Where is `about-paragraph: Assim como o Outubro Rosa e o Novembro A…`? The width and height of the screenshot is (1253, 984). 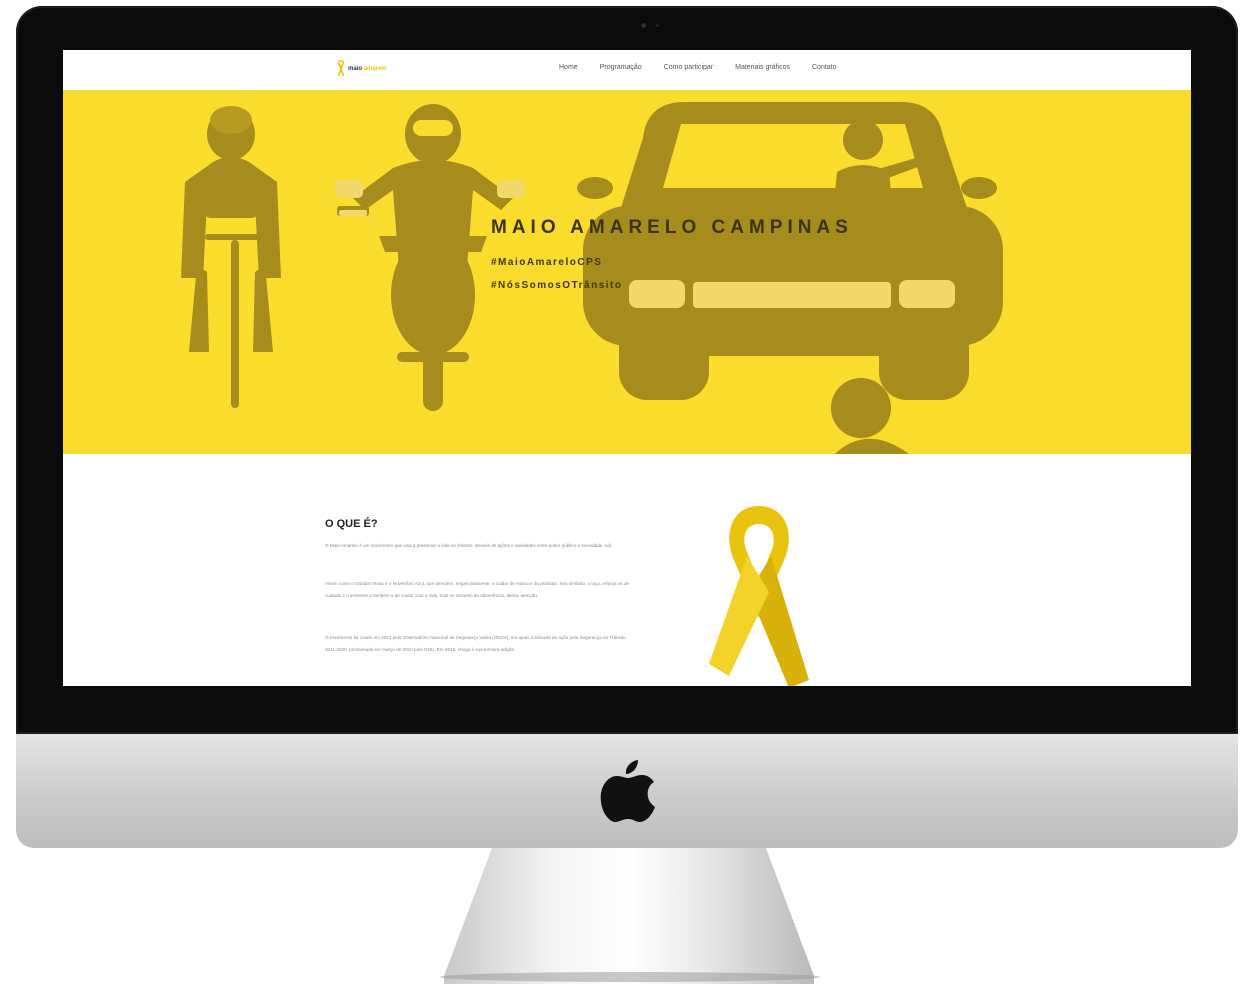 about-paragraph: Assim como o Outubro Rosa e o Novembro A… is located at coordinates (477, 589).